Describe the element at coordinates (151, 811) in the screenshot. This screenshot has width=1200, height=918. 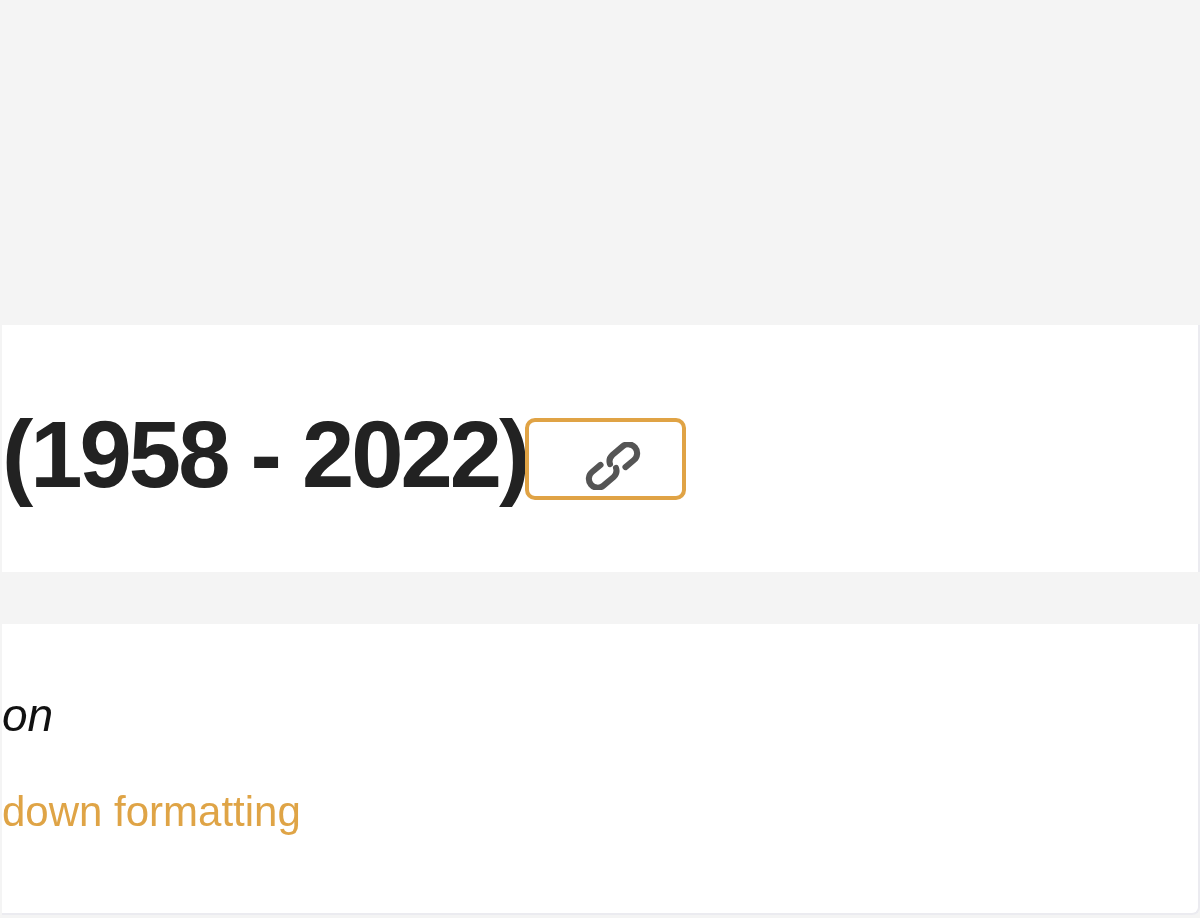
I see `text-link: down formatting` at that location.